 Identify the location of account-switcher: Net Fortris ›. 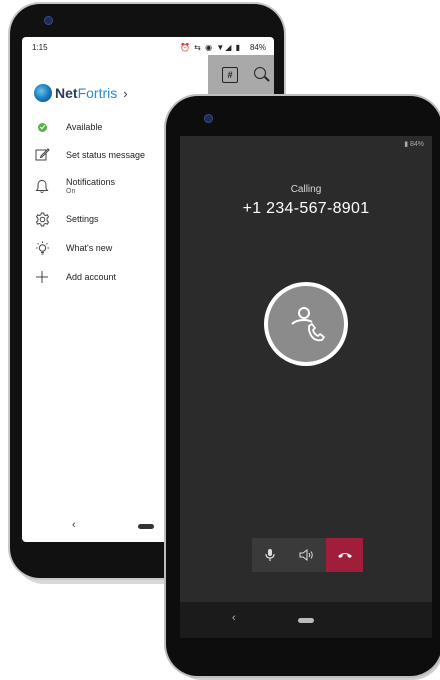
(81, 93).